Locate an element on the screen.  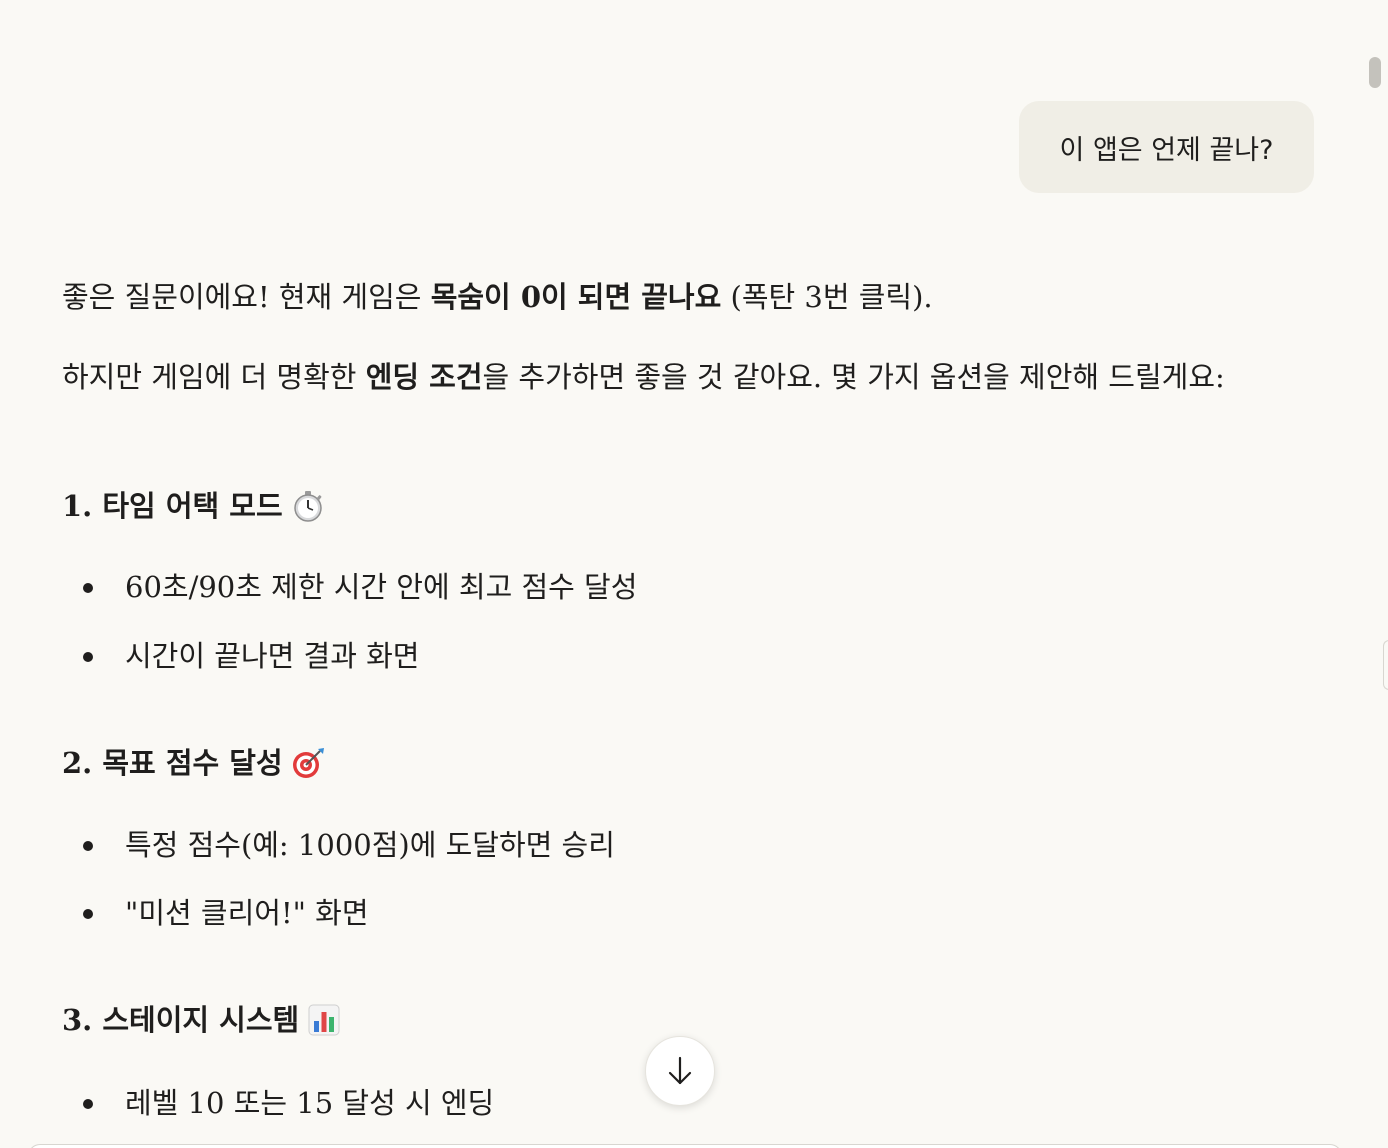
section-heading: 3. 스테이지 시스템 is located at coordinates (201, 1020).